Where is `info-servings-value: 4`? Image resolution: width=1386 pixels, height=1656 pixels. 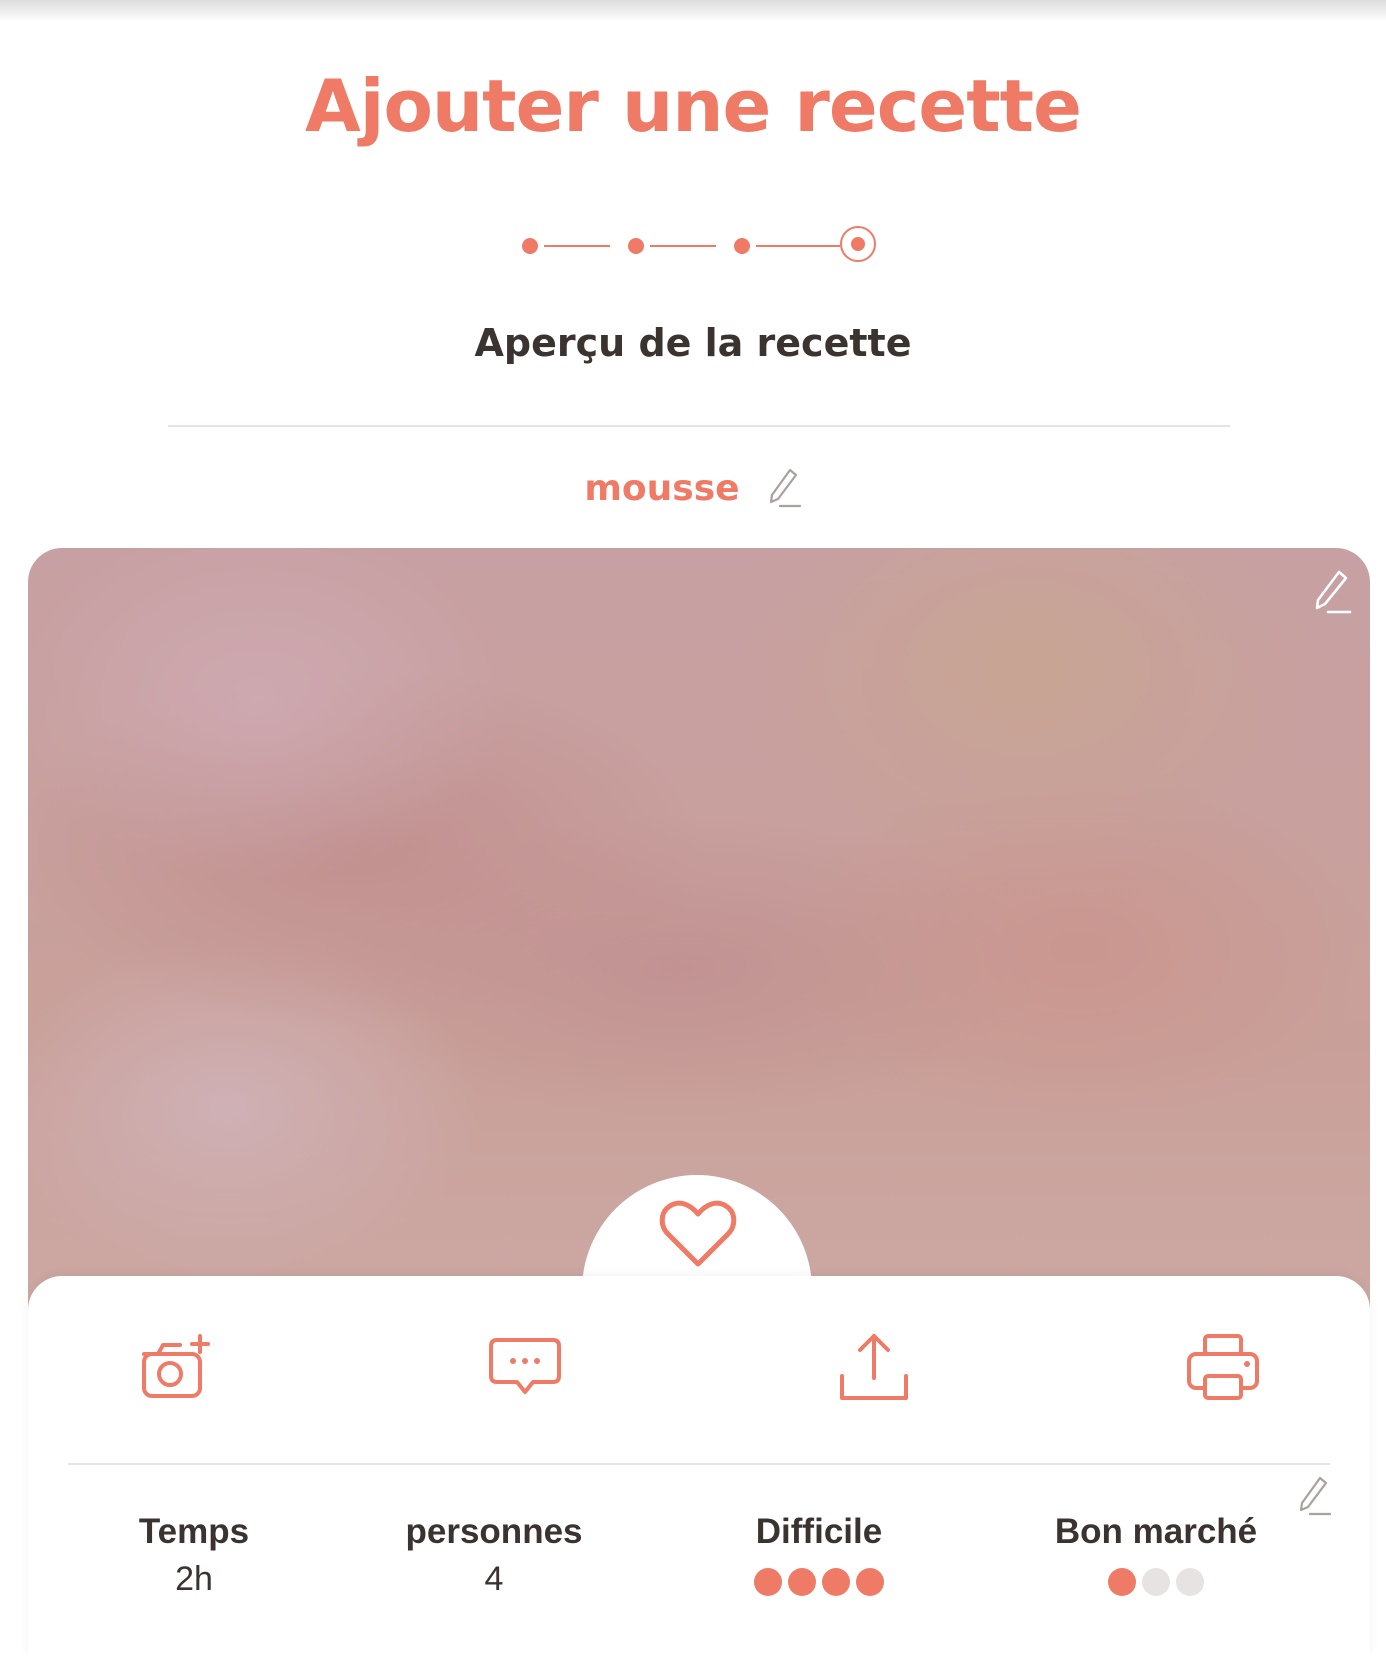 info-servings-value: 4 is located at coordinates (494, 1579).